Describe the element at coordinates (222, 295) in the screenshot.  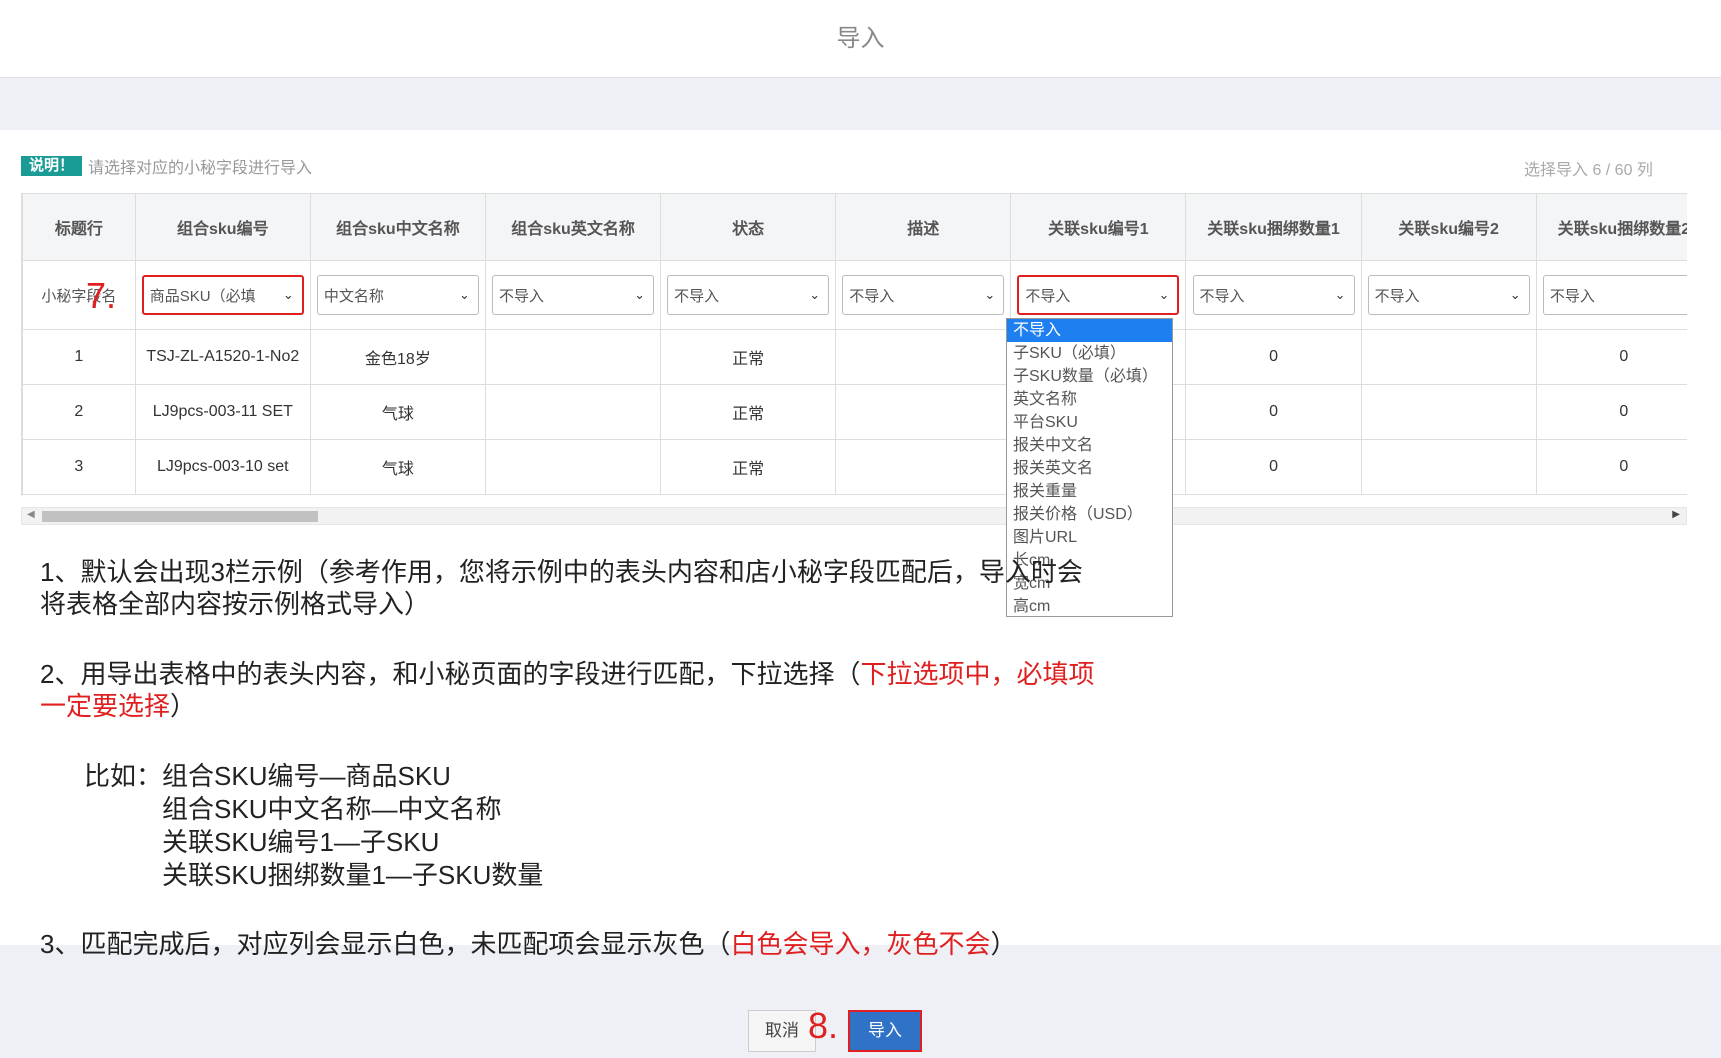
I see `field-select-combo-sku: 商品SKU（必填 ⌄` at that location.